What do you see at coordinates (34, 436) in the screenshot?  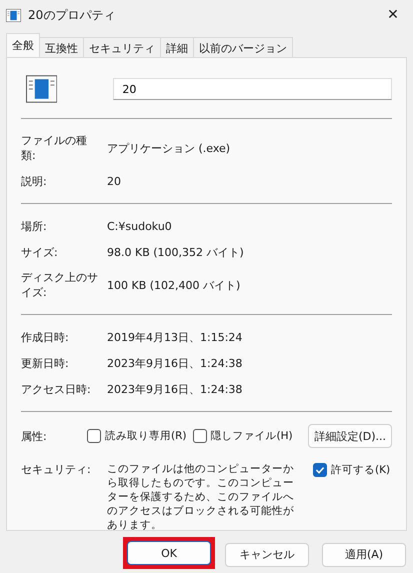 I see `field-label: 属性:` at bounding box center [34, 436].